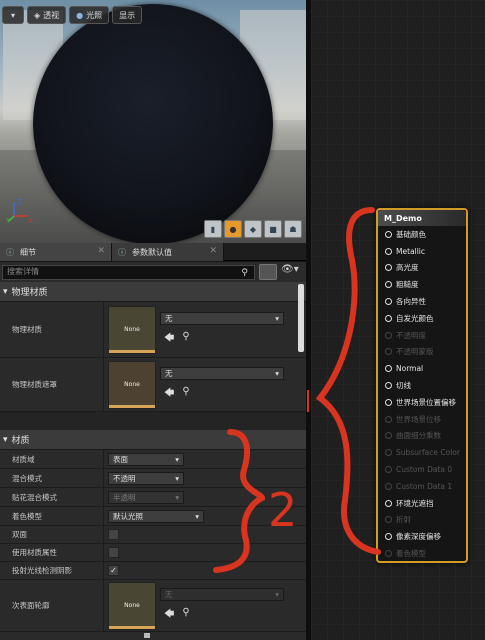  Describe the element at coordinates (153, 292) in the screenshot. I see `category-physical-material: ▾ 物理材质` at that location.